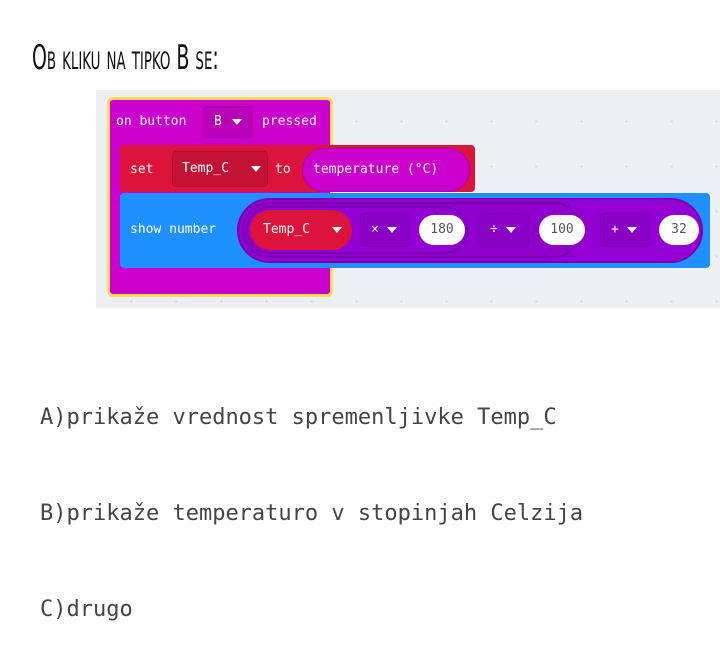 The height and width of the screenshot is (658, 720). I want to click on set-variable-dropdown: Temp_C, so click(220, 169).